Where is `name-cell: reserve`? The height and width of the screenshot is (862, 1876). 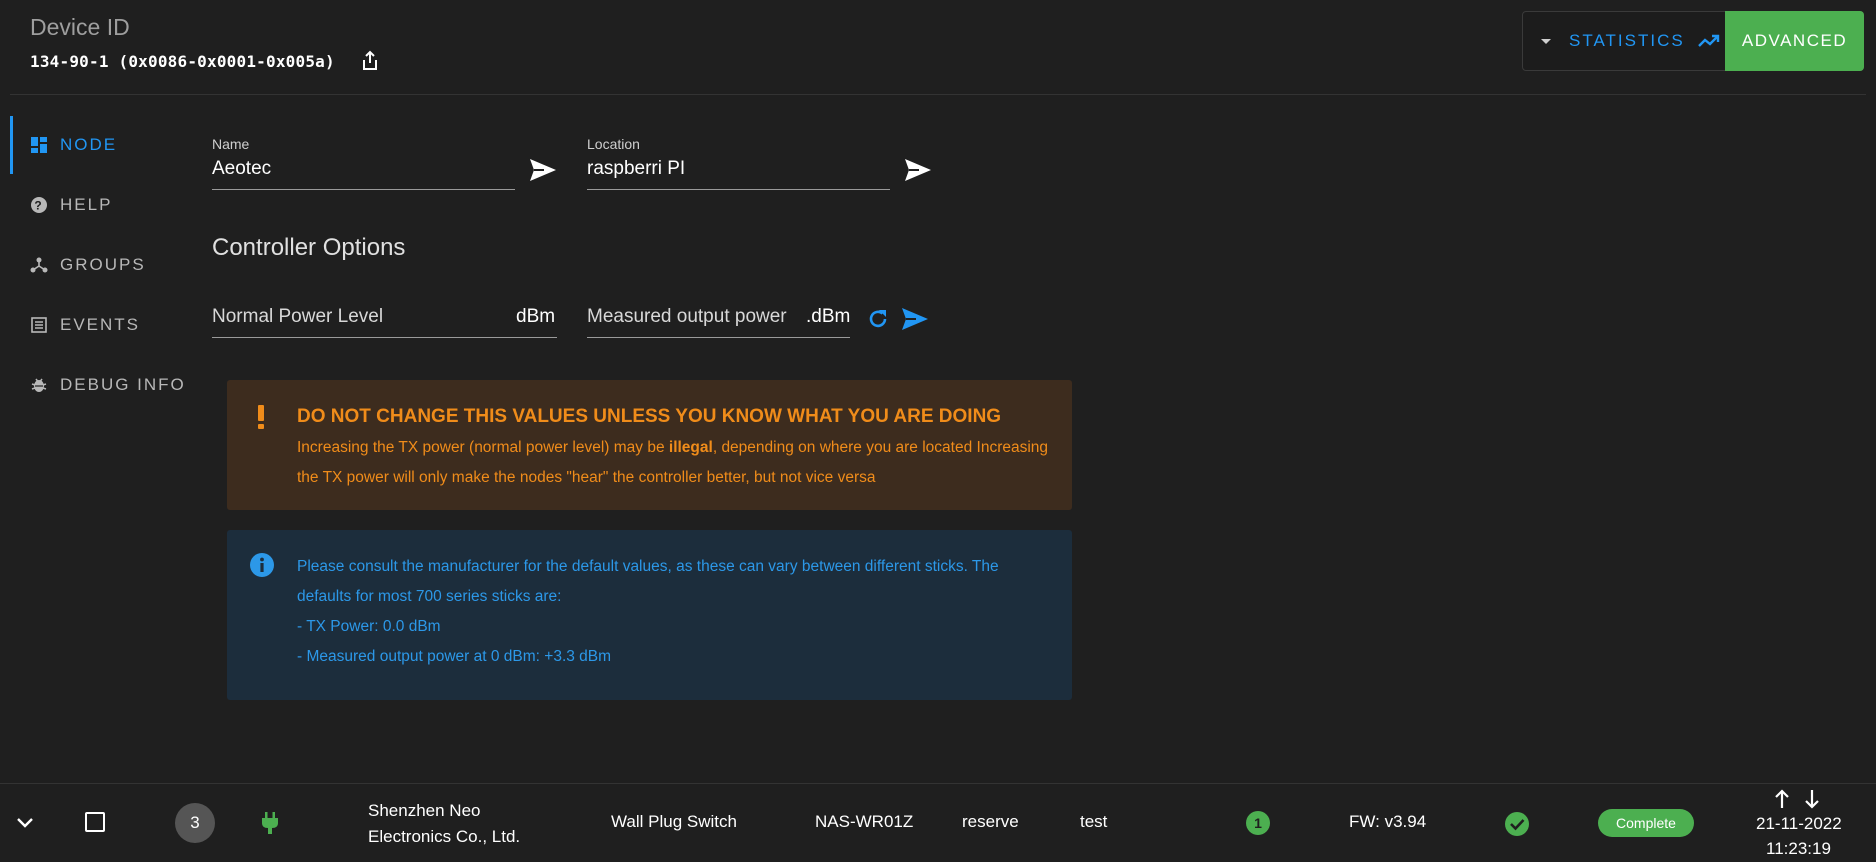 name-cell: reserve is located at coordinates (990, 821).